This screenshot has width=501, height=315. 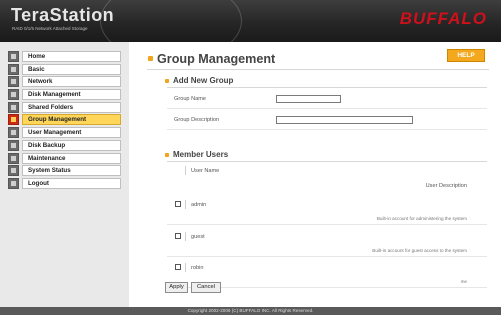 I want to click on add-group-divider, so click(x=327, y=87).